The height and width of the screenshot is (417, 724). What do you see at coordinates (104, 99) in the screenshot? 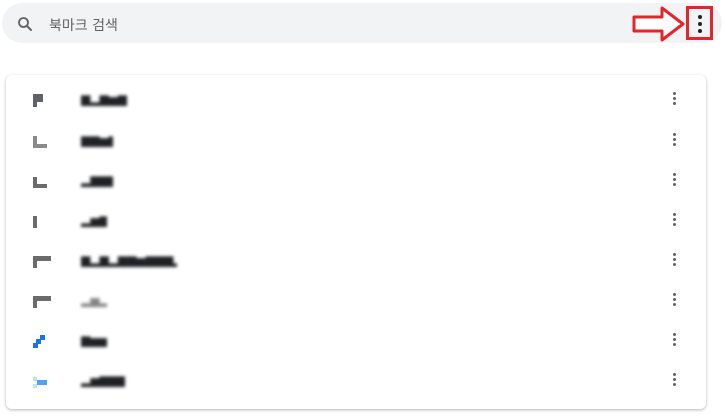
I see `bookmark-title: ▆▂▆▅▆▆▅` at bounding box center [104, 99].